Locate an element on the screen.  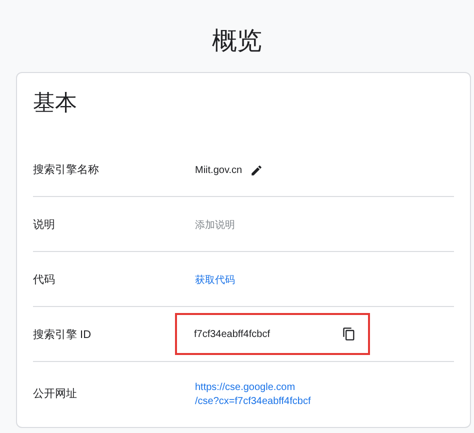
field-label: 说明 is located at coordinates (44, 225).